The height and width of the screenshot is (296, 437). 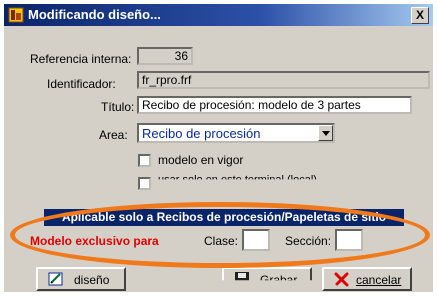 What do you see at coordinates (16, 15) in the screenshot?
I see `app-icon` at bounding box center [16, 15].